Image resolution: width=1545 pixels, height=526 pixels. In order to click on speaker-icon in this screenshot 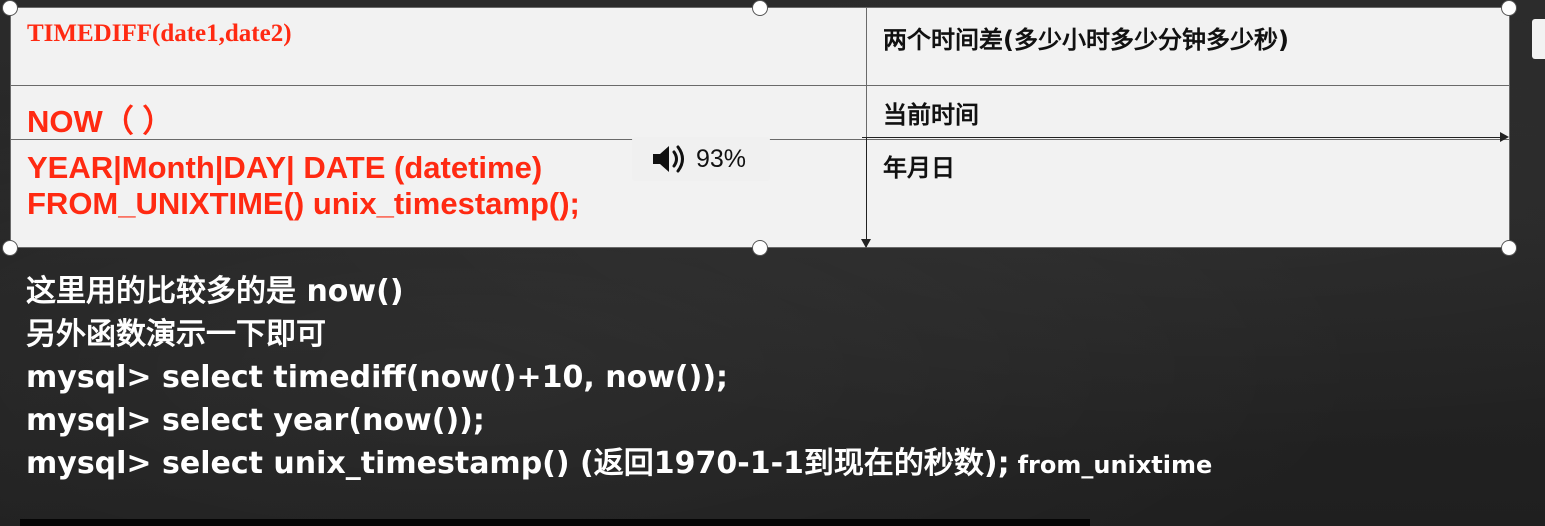, I will do `click(670, 161)`.